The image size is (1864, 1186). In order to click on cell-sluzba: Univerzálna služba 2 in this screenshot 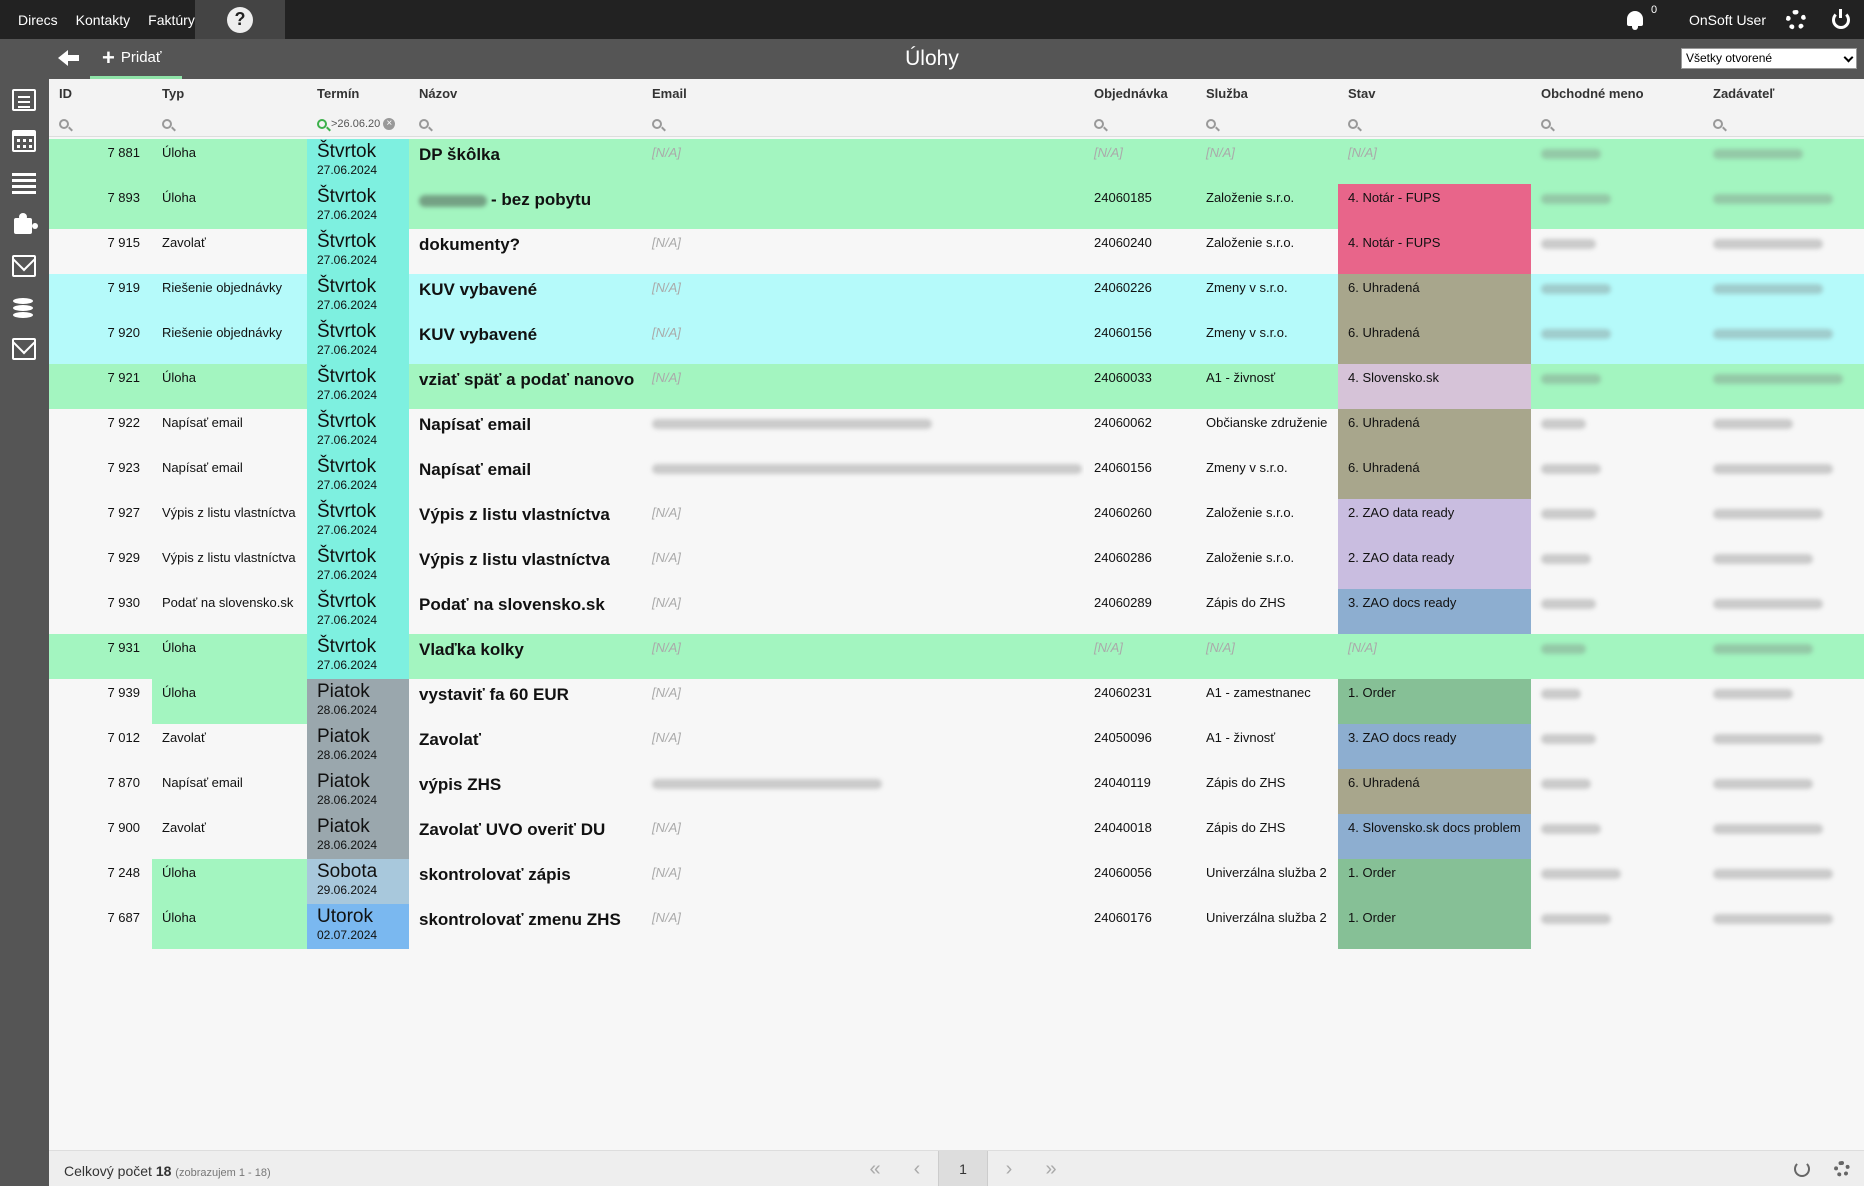, I will do `click(1267, 926)`.